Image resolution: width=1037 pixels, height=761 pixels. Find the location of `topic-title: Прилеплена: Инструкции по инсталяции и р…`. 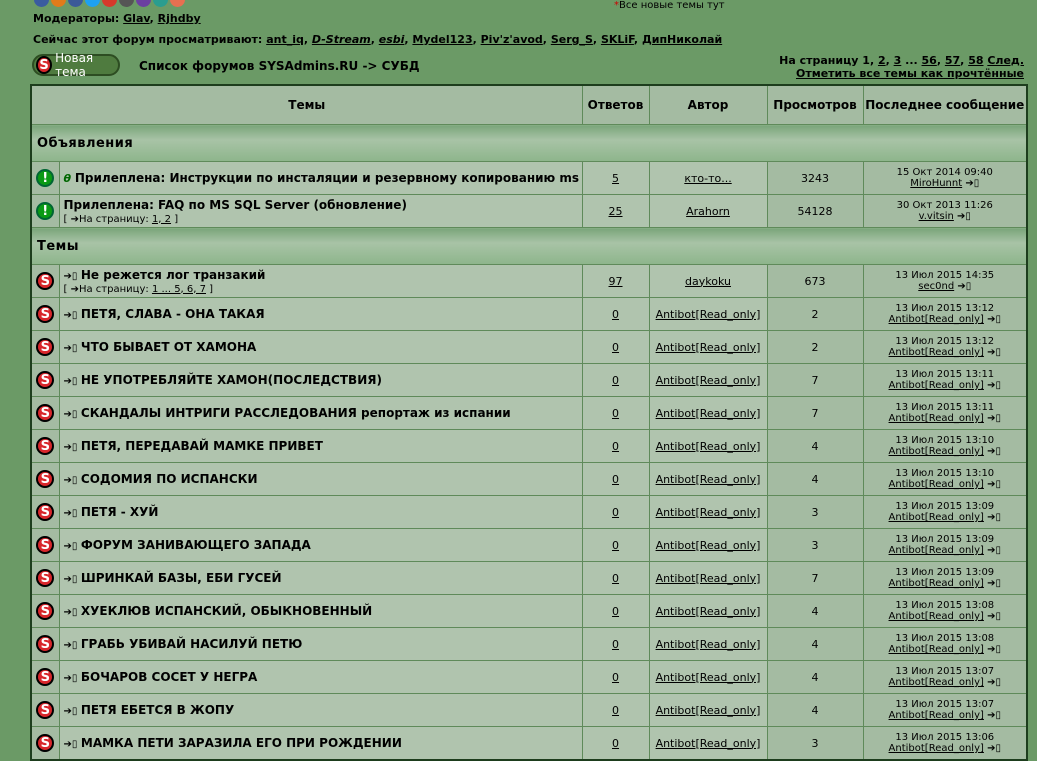

topic-title: Прилеплена: Инструкции по инсталяции и р… is located at coordinates (328, 178).